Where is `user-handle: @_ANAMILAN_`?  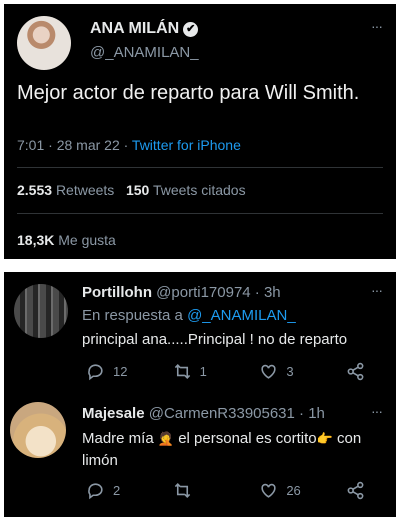 user-handle: @_ANAMILAN_ is located at coordinates (144, 52).